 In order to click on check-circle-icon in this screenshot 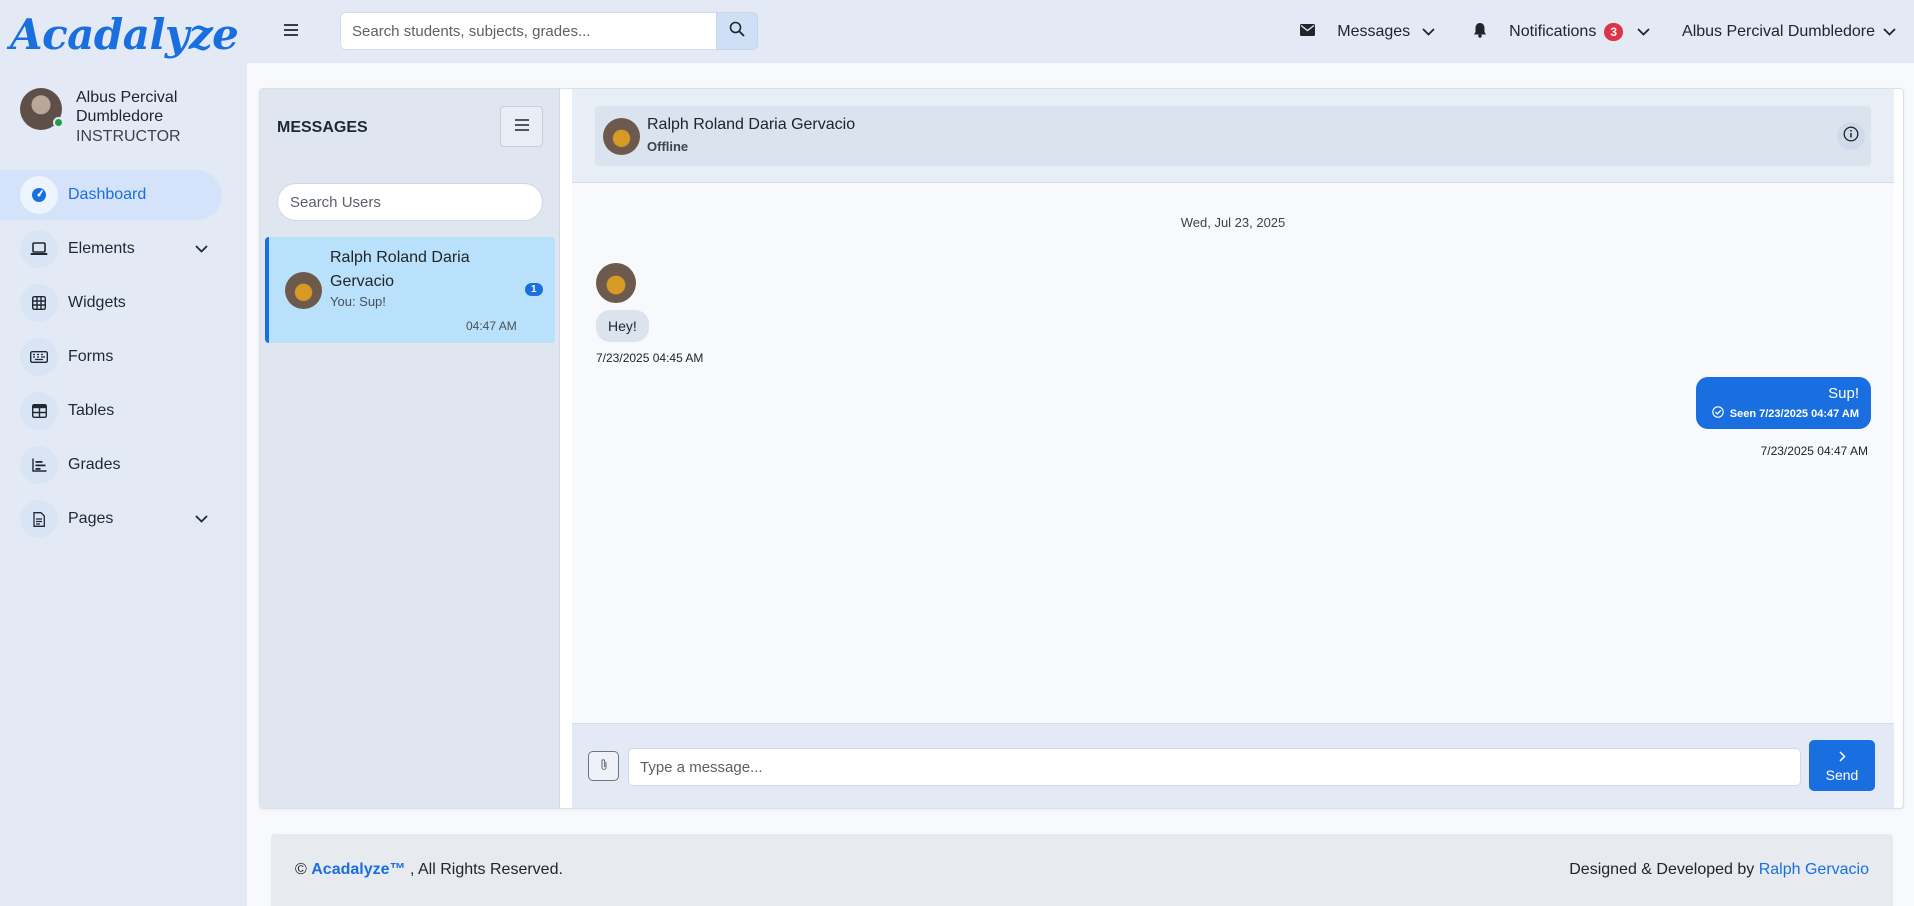, I will do `click(1720, 413)`.